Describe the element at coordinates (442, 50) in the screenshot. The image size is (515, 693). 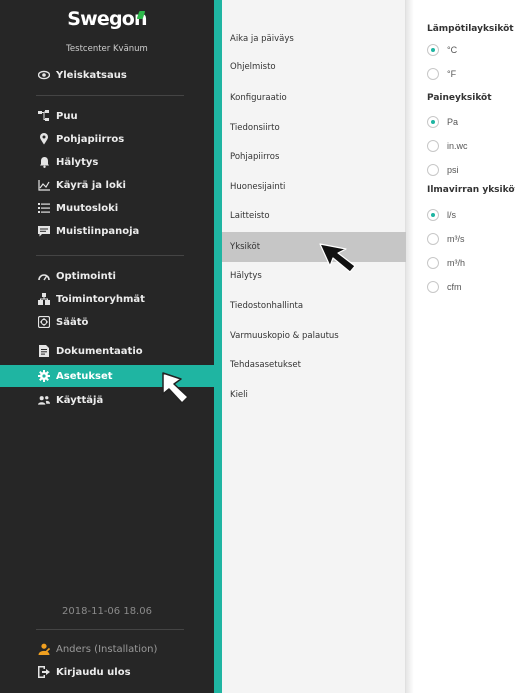
I see `radio-temp-celsius: °C` at that location.